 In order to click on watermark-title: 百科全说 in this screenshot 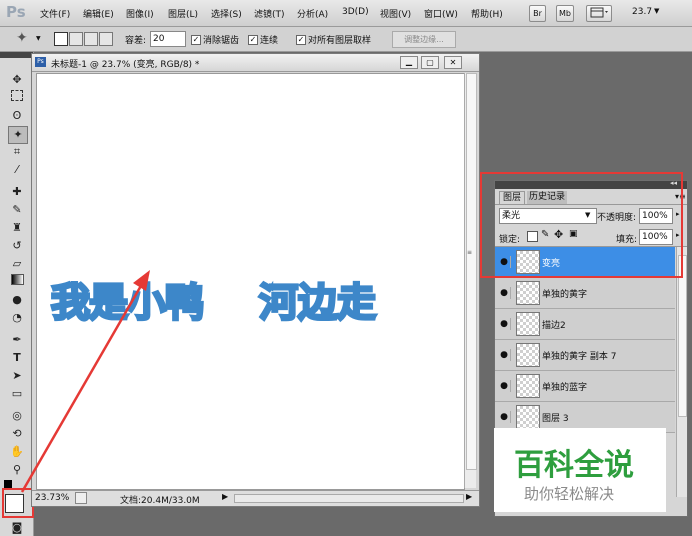, I will do `click(574, 465)`.